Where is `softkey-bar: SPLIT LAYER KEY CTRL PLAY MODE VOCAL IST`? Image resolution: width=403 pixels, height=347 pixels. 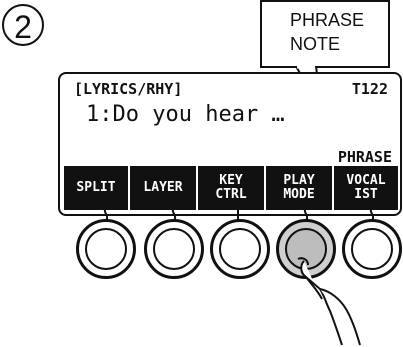 softkey-bar: SPLIT LAYER KEY CTRL PLAY MODE VOCAL IST is located at coordinates (231, 188).